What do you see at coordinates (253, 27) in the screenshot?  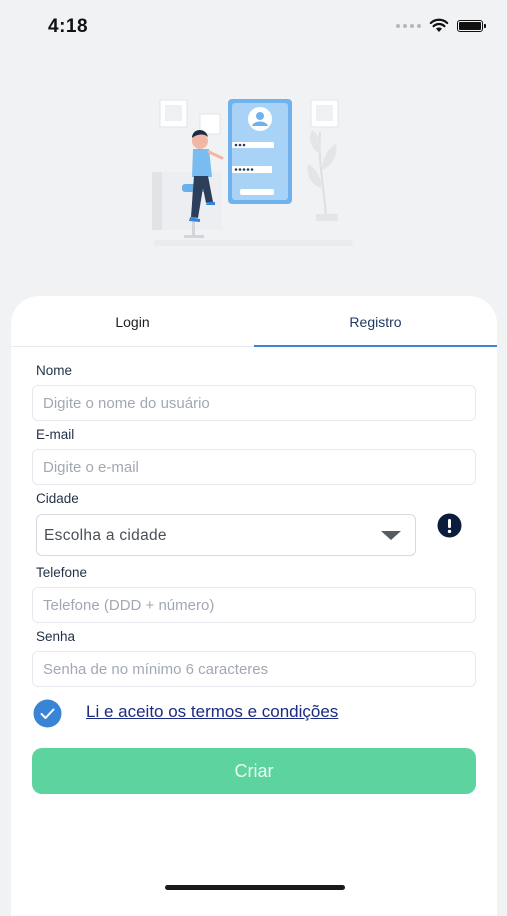 I see `status-bar: 4:18` at bounding box center [253, 27].